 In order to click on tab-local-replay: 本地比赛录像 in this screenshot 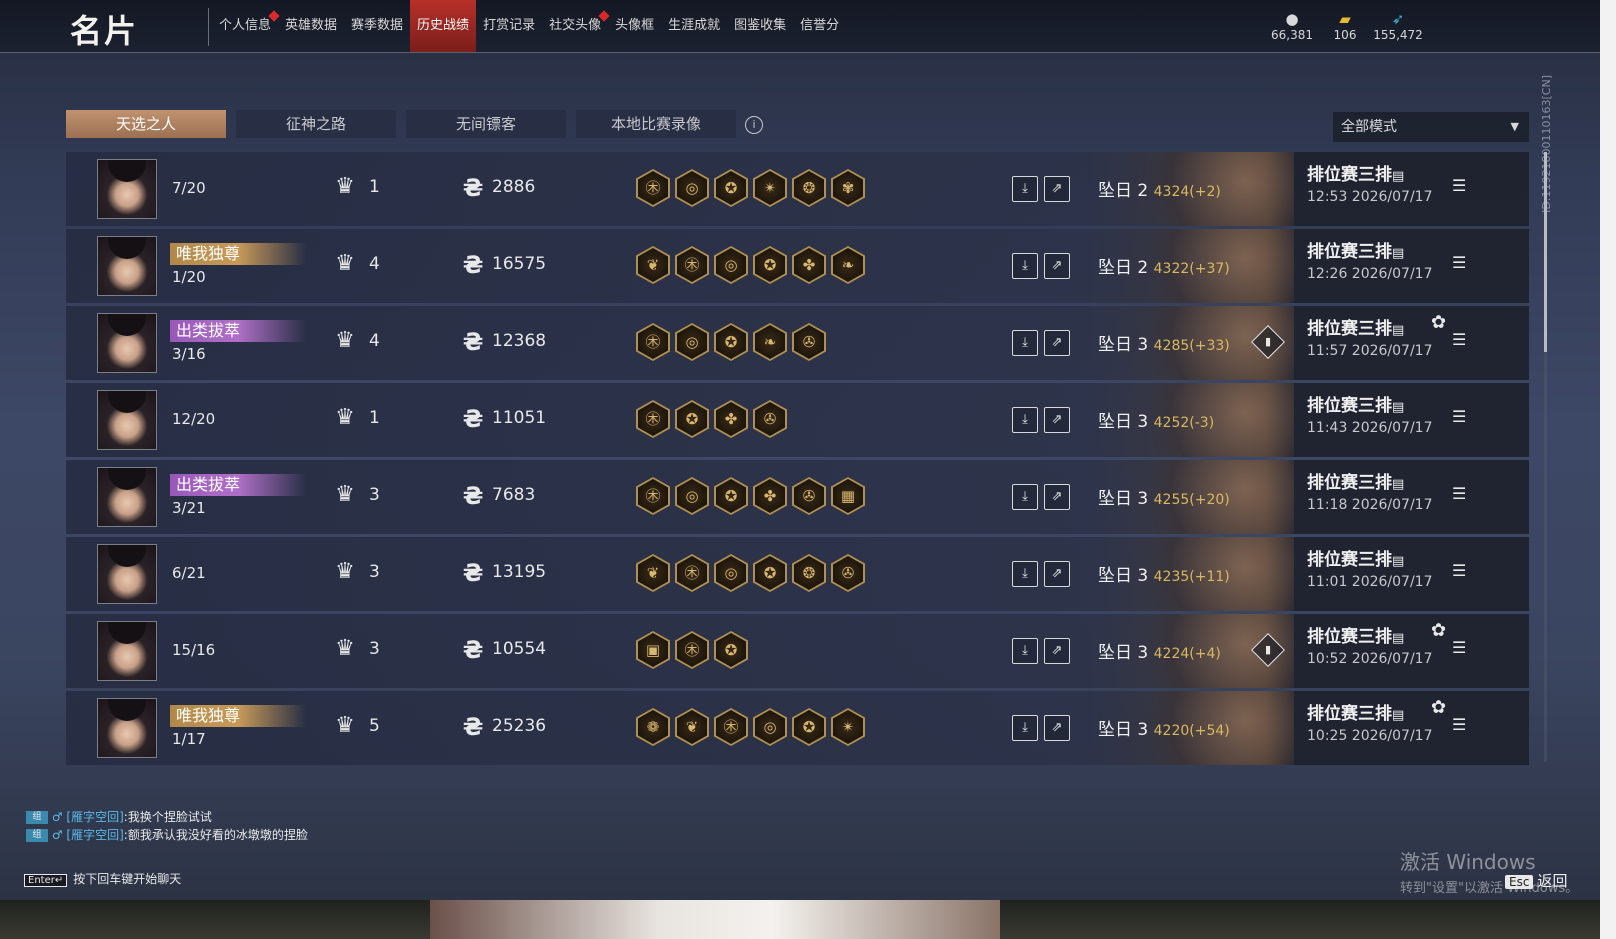, I will do `click(656, 124)`.